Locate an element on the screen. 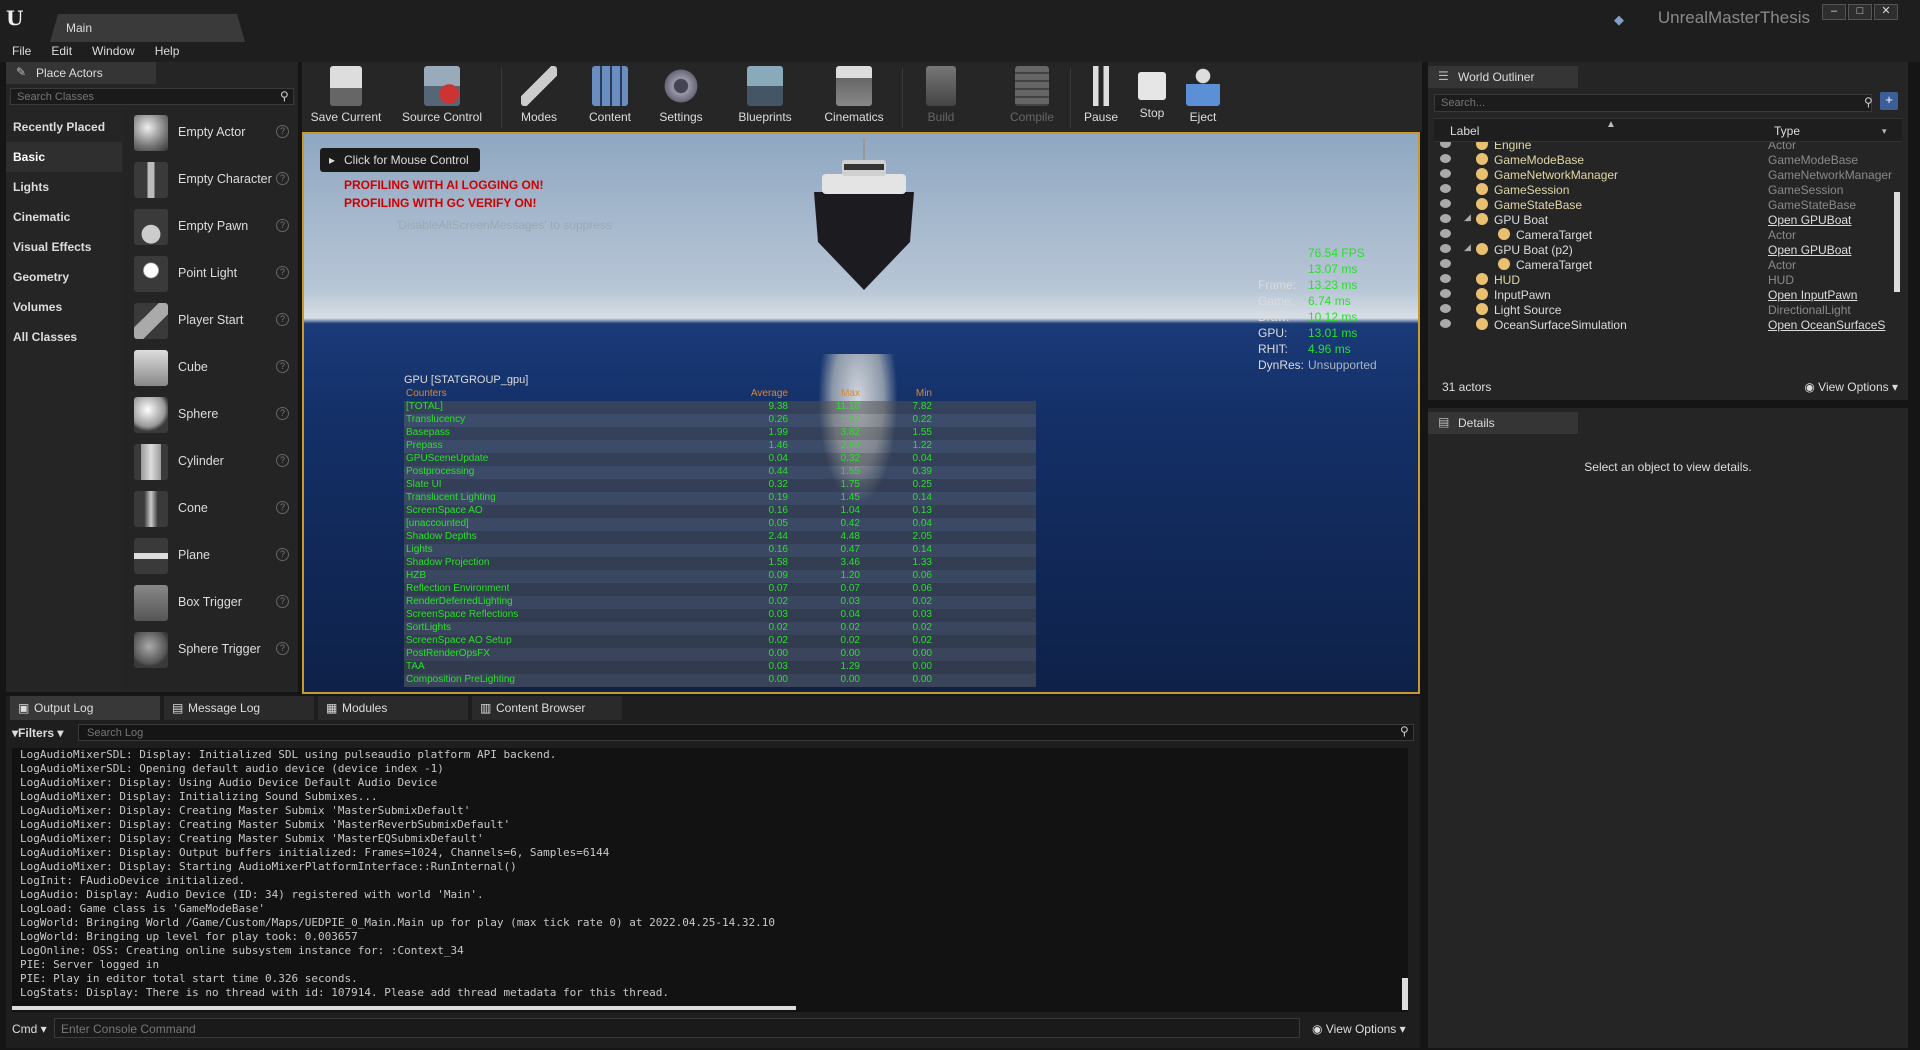 Image resolution: width=1920 pixels, height=1050 pixels. actor-item: Sphere Trigger? is located at coordinates (211, 650).